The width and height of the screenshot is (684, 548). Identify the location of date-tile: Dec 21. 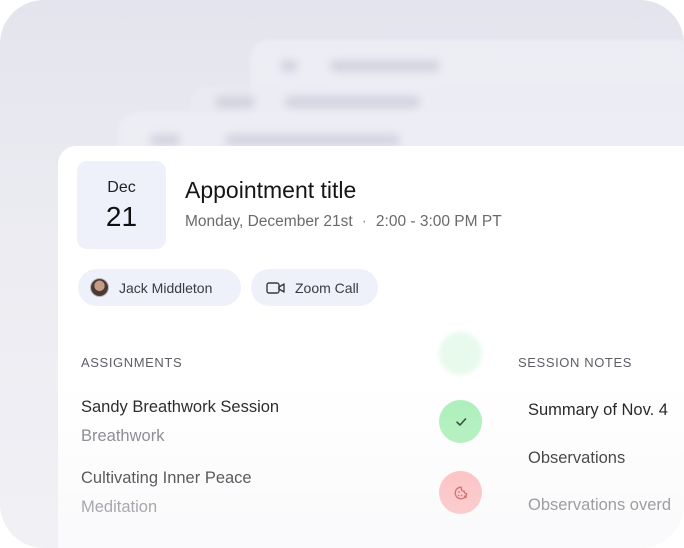
(121, 205).